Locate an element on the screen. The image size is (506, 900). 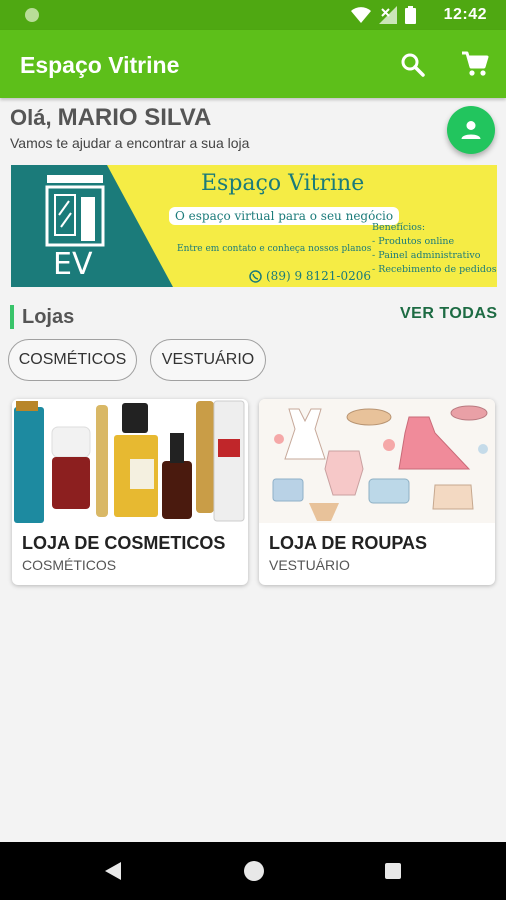
clock: 12:42 is located at coordinates (465, 14).